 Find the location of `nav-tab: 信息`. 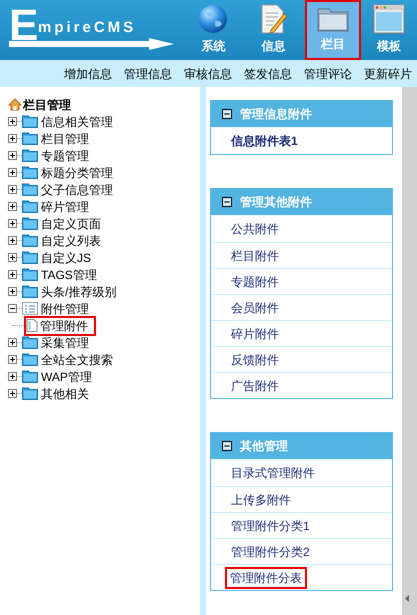

nav-tab: 信息 is located at coordinates (273, 30).